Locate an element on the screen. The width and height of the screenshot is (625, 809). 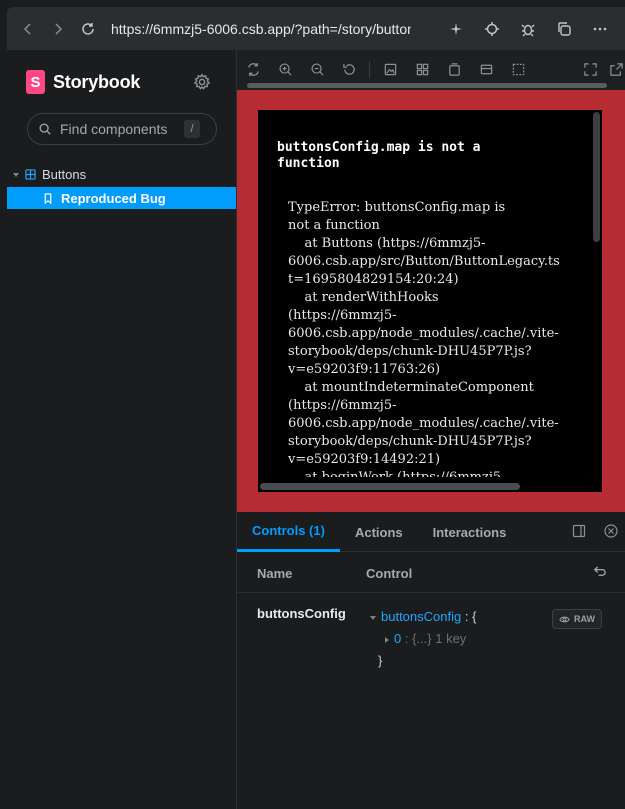
error-title: buttonsConfig.map is not a function is located at coordinates (379, 155).